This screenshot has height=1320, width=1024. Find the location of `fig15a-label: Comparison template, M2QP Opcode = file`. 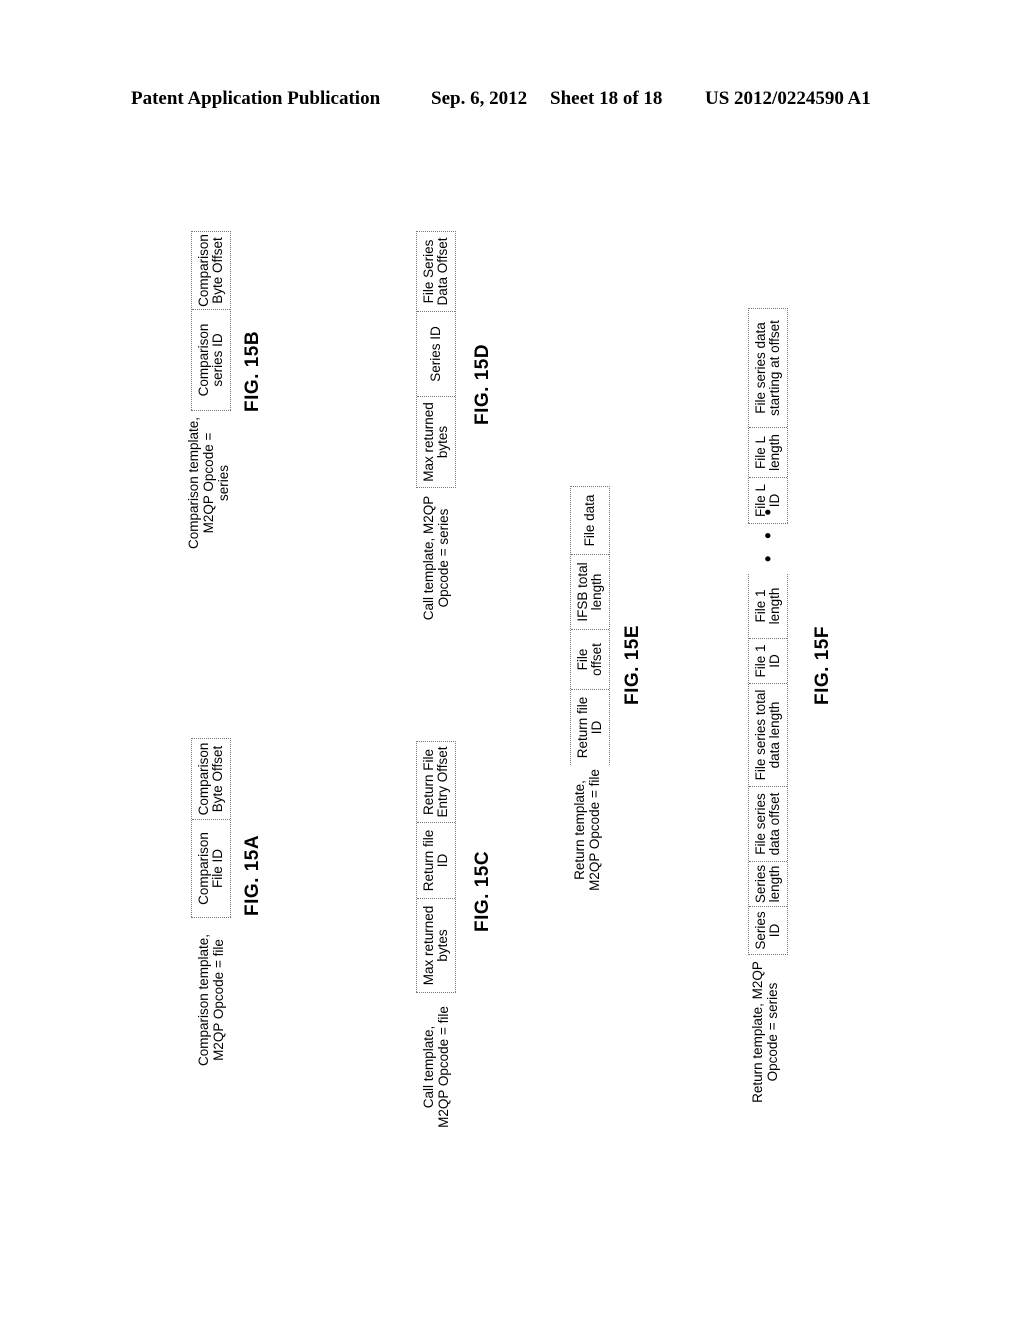

fig15a-label: Comparison template, M2QP Opcode = file is located at coordinates (211, 1000).